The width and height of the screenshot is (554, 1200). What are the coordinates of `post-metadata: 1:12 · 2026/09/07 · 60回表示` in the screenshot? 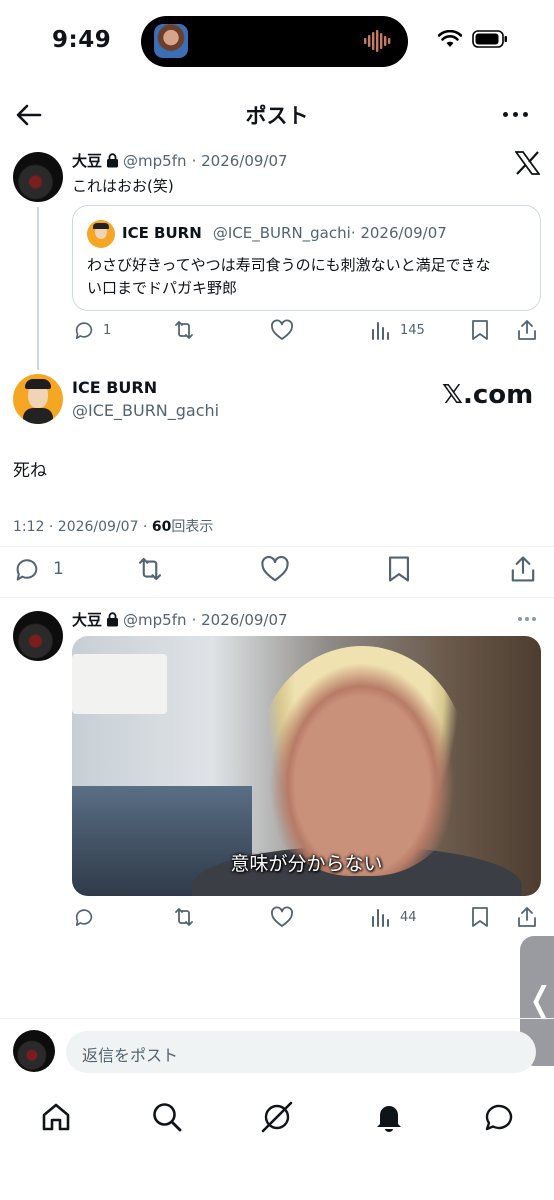 It's located at (113, 526).